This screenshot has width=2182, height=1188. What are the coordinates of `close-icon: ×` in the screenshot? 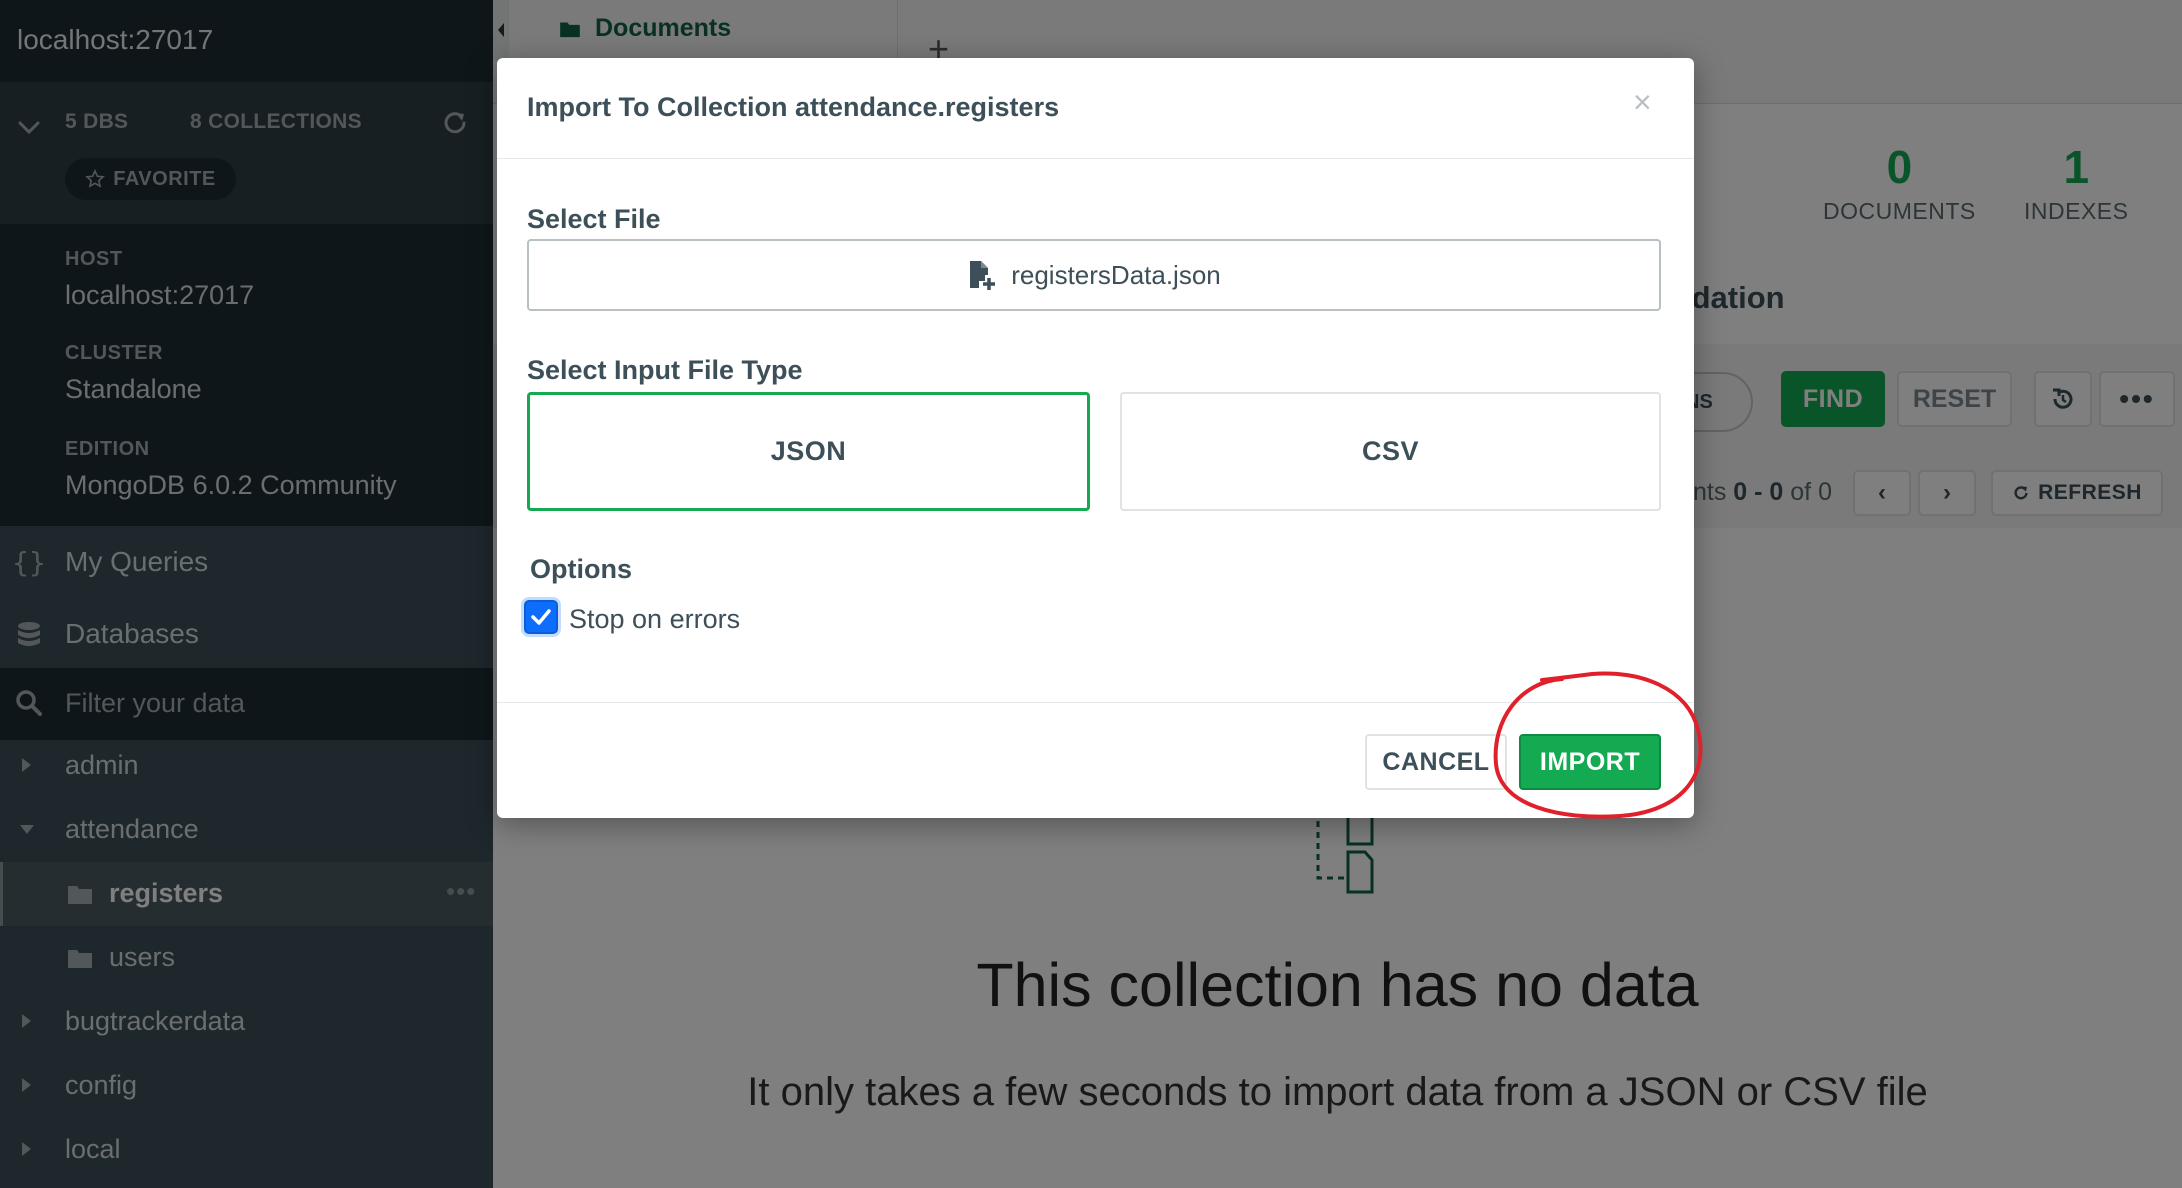 It's located at (1642, 102).